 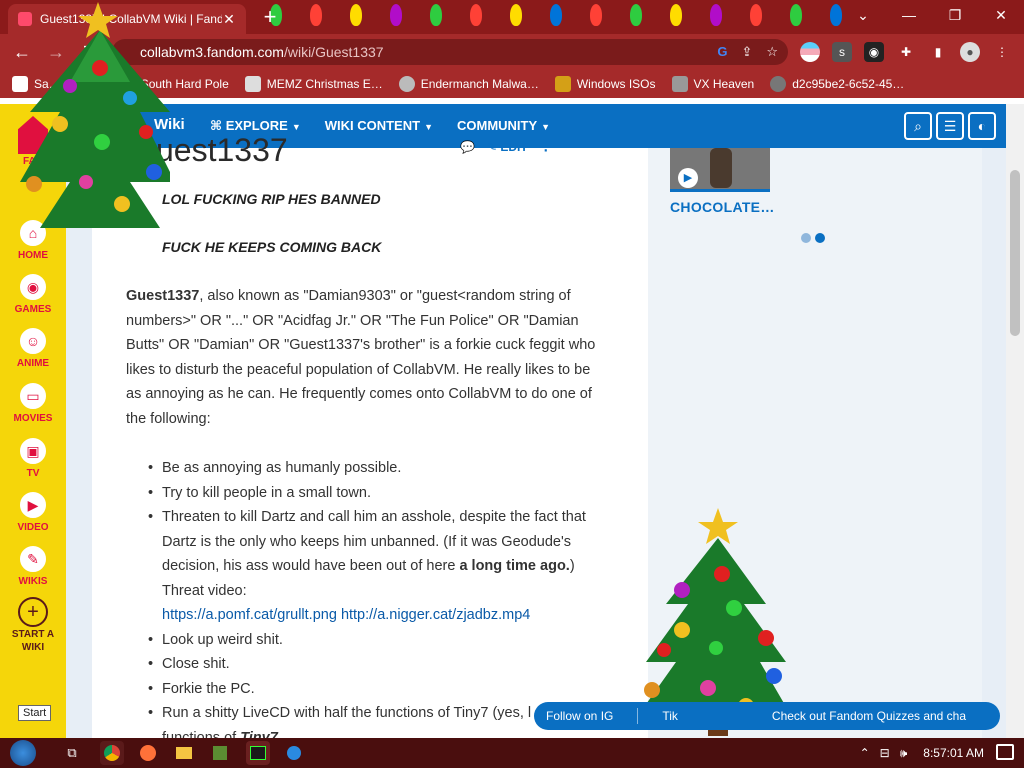 What do you see at coordinates (955, 15) in the screenshot?
I see `maximize-button: ❐` at bounding box center [955, 15].